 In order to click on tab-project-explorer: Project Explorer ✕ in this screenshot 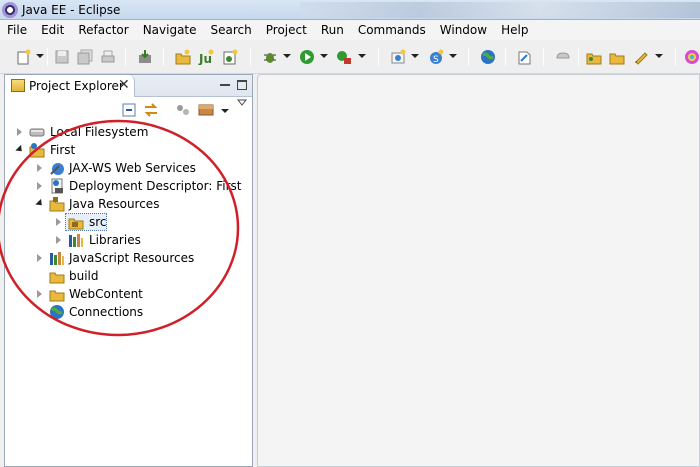, I will do `click(70, 86)`.